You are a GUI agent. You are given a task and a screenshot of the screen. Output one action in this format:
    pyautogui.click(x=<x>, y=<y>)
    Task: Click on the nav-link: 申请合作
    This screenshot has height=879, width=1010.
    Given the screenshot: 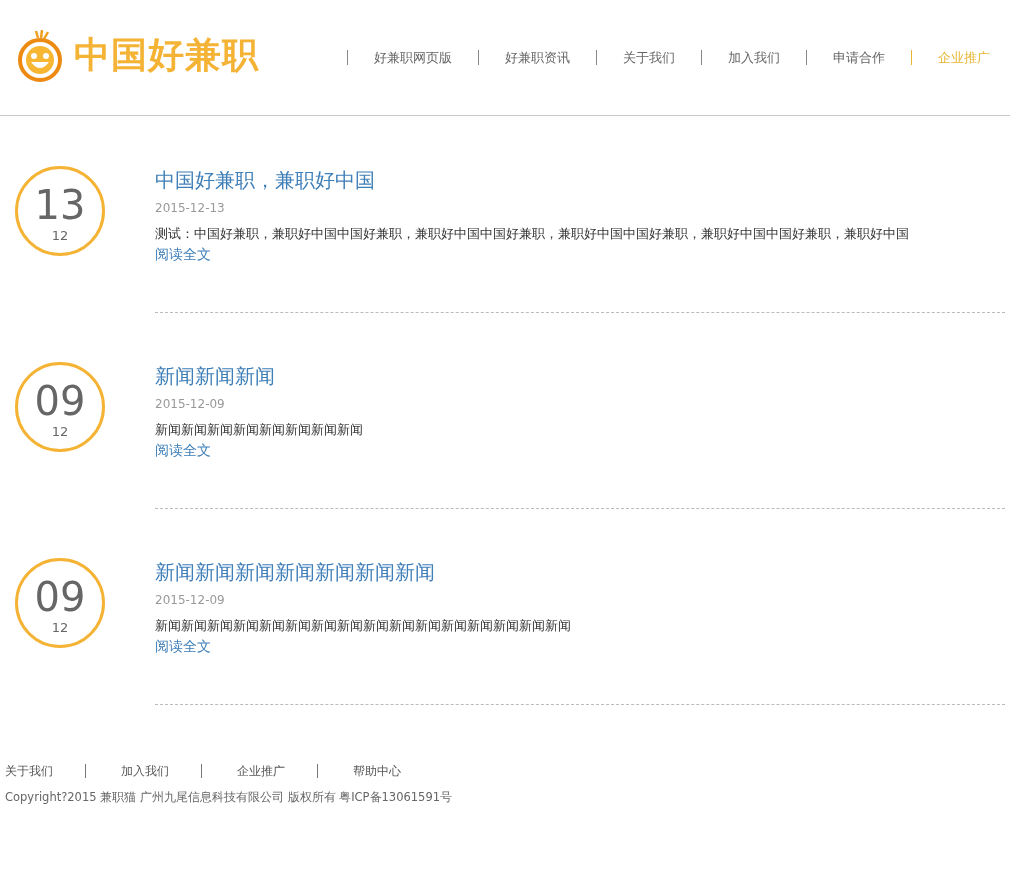 What is the action you would take?
    pyautogui.click(x=845, y=57)
    